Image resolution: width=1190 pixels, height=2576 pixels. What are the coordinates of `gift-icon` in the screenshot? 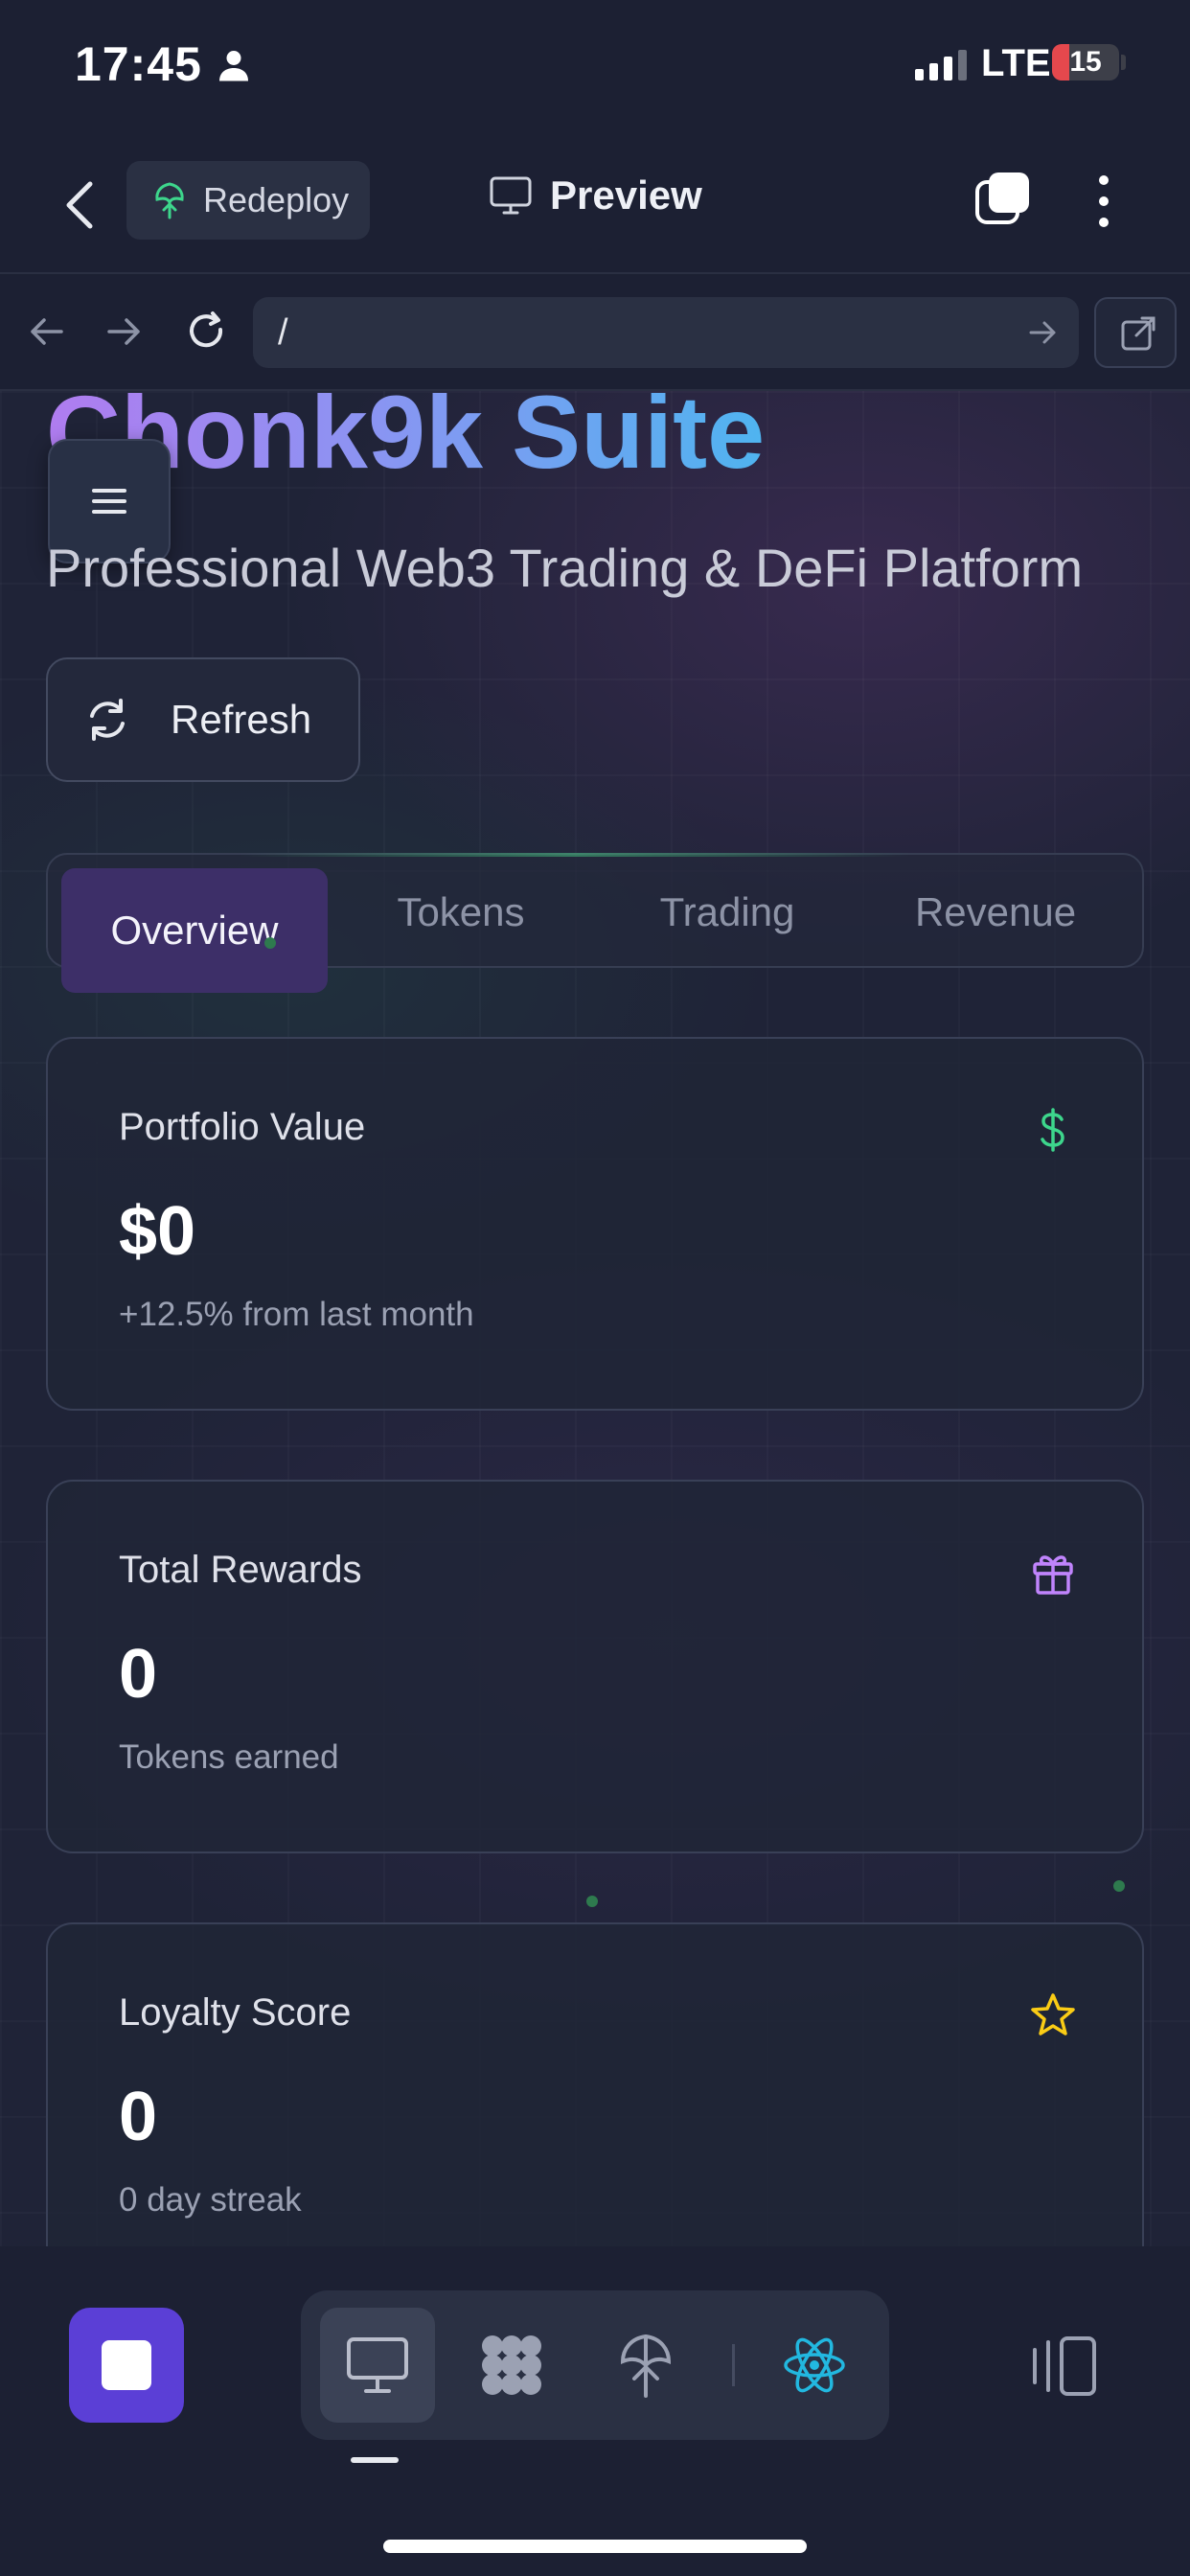 It's located at (1053, 1575).